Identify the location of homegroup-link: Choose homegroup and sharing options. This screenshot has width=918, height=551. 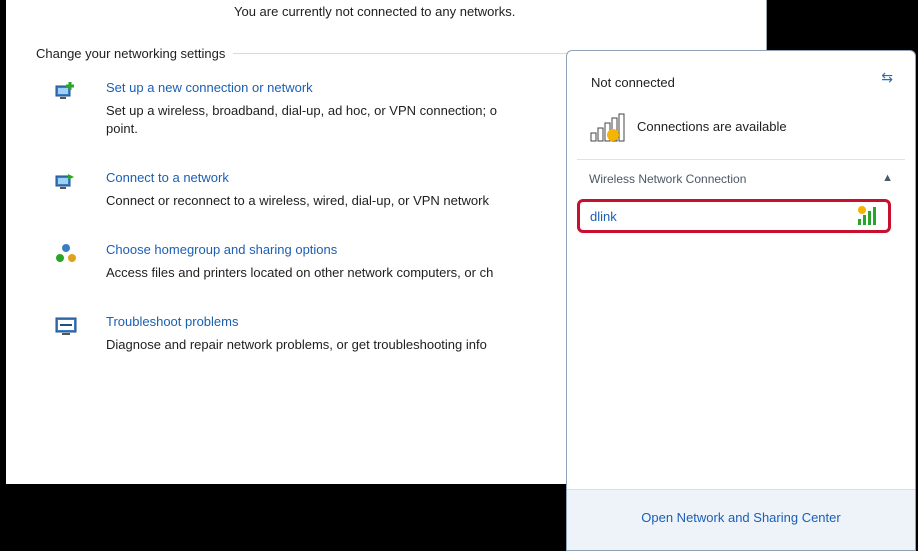
(221, 249).